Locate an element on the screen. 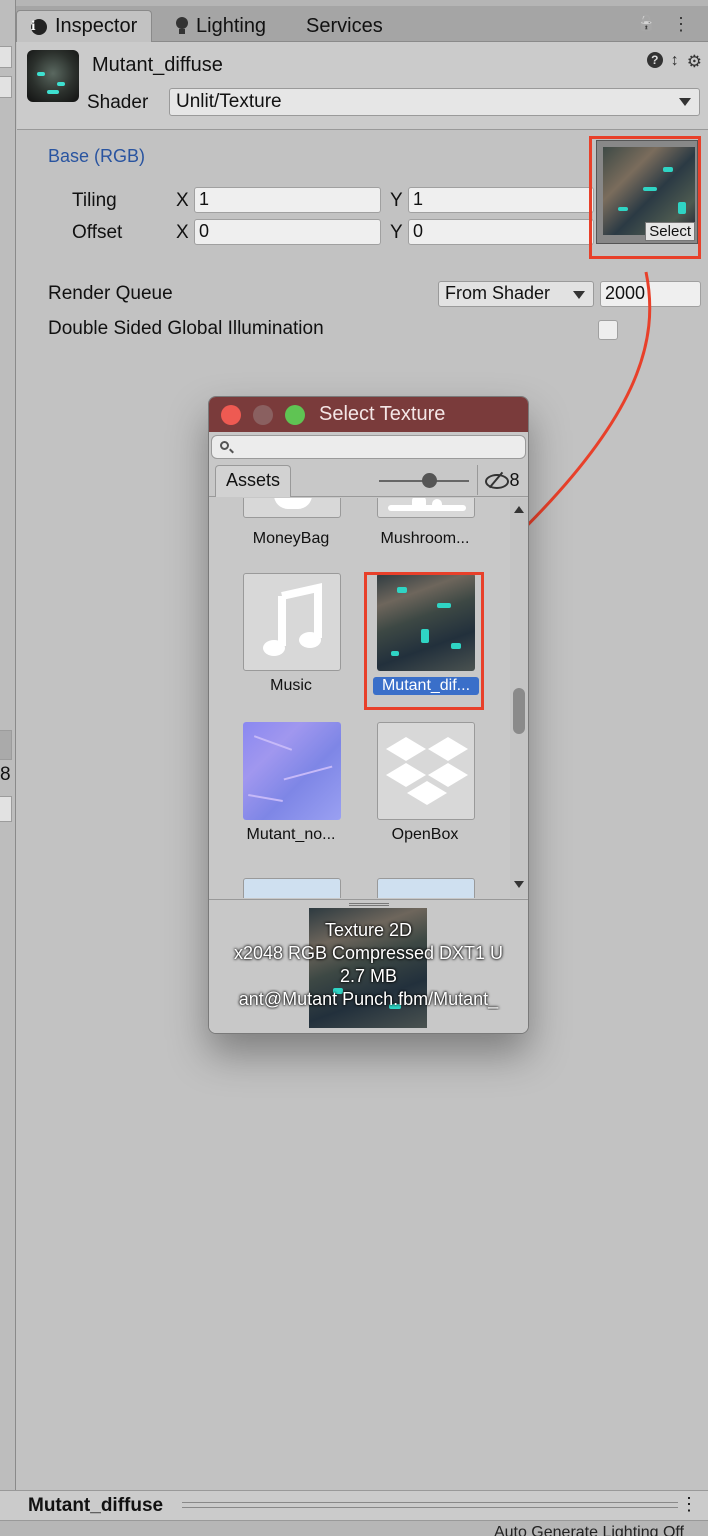 The width and height of the screenshot is (708, 1536). left-panel-value: 8 is located at coordinates (5, 774).